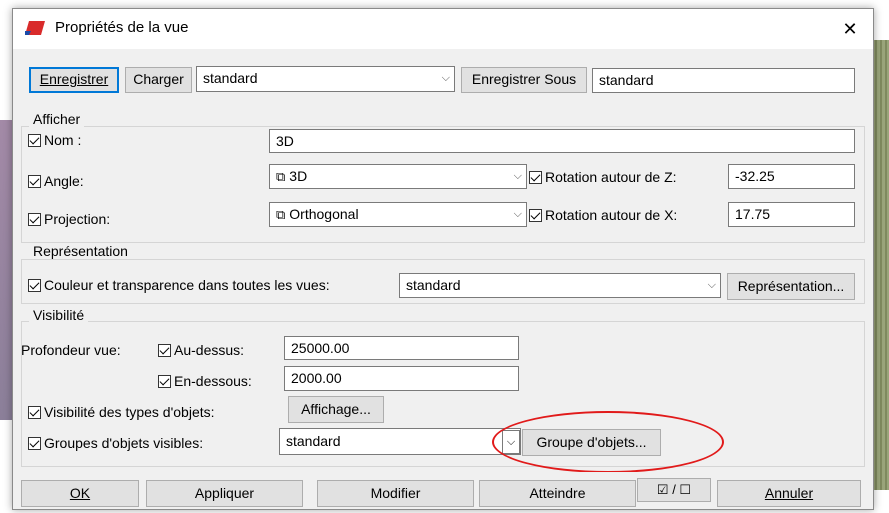 The height and width of the screenshot is (513, 889). Describe the element at coordinates (433, 285) in the screenshot. I see `color-transparency-value: standard` at that location.